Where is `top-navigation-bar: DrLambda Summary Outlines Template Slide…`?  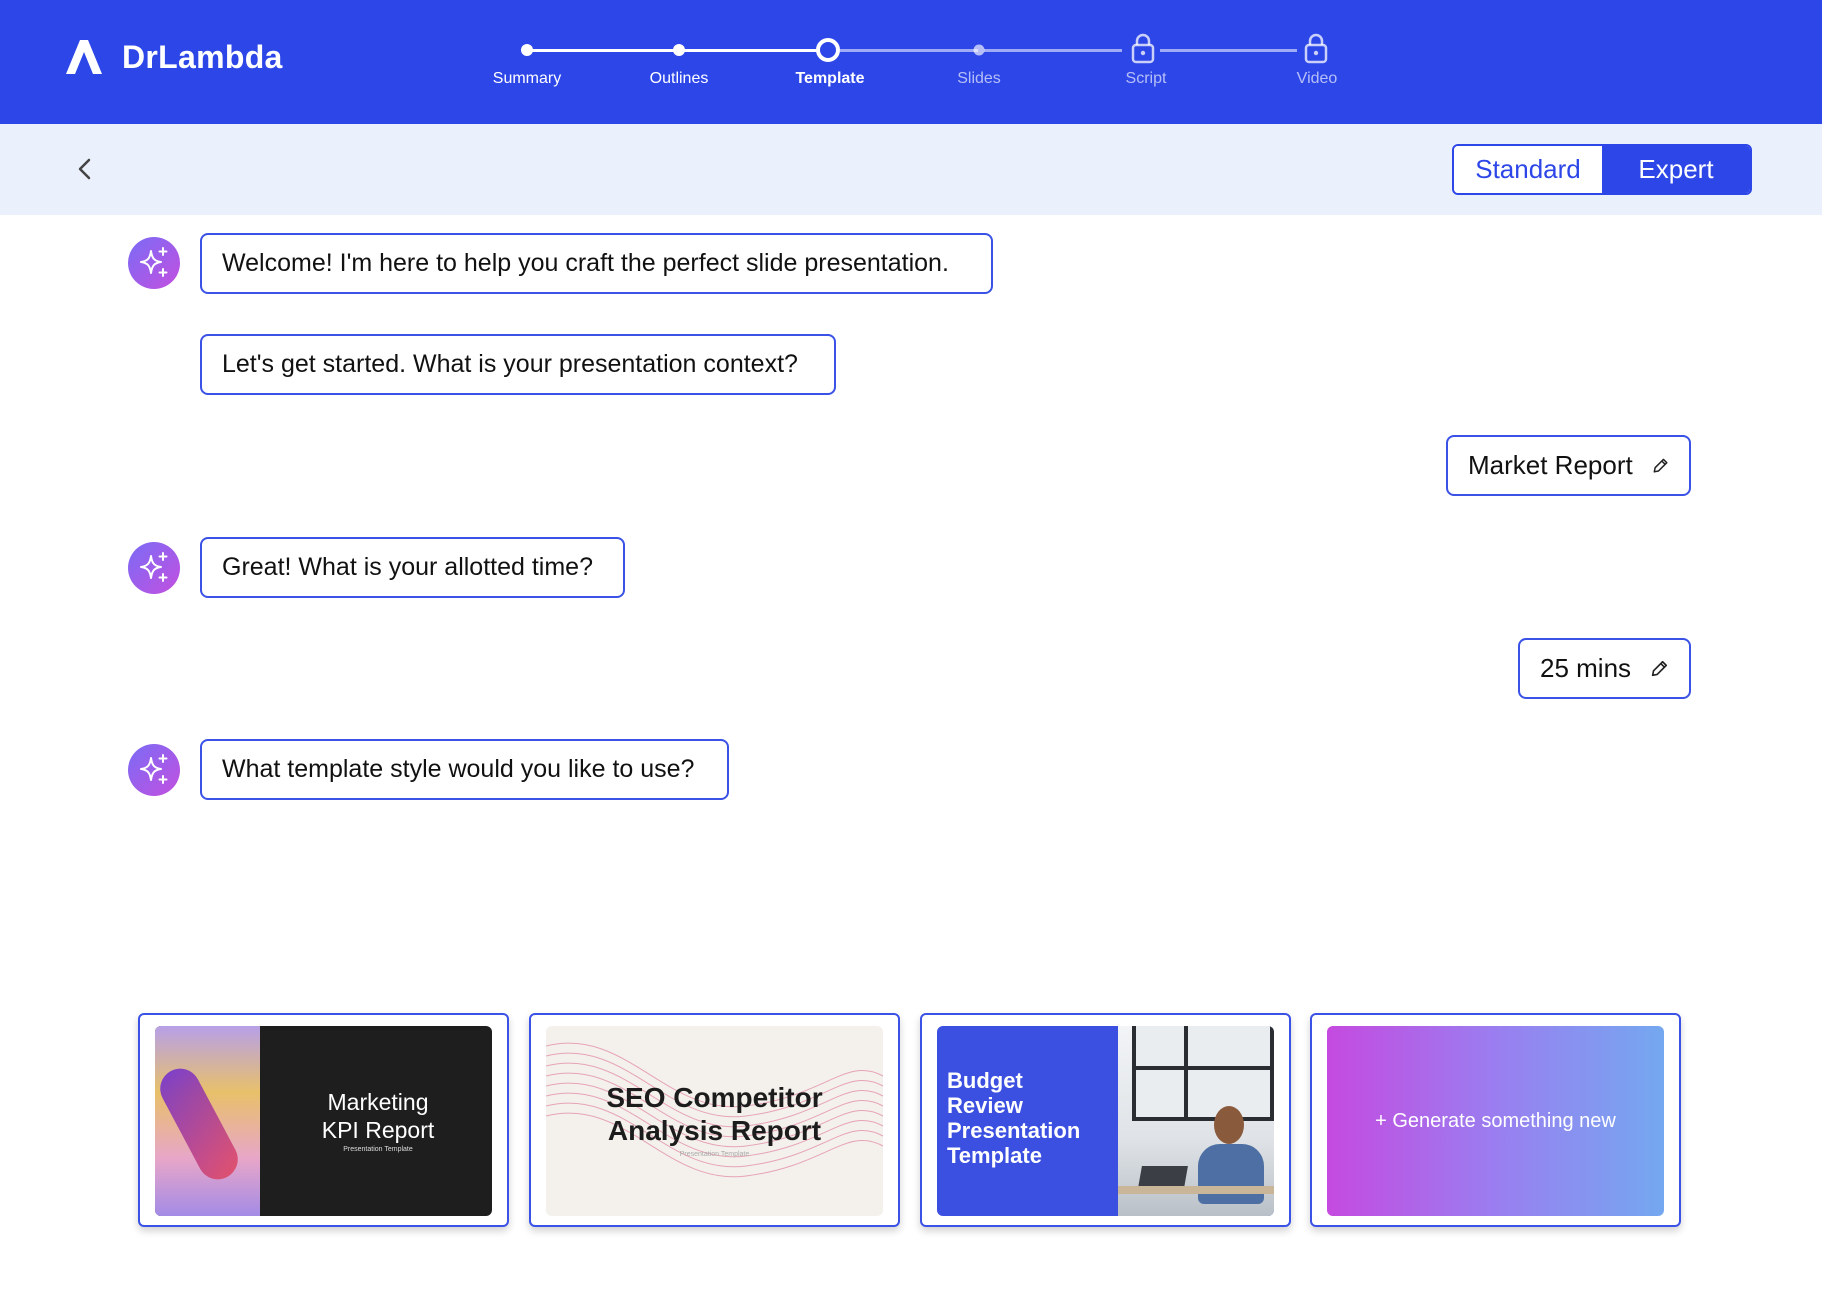
top-navigation-bar: DrLambda Summary Outlines Template Slide… is located at coordinates (911, 62).